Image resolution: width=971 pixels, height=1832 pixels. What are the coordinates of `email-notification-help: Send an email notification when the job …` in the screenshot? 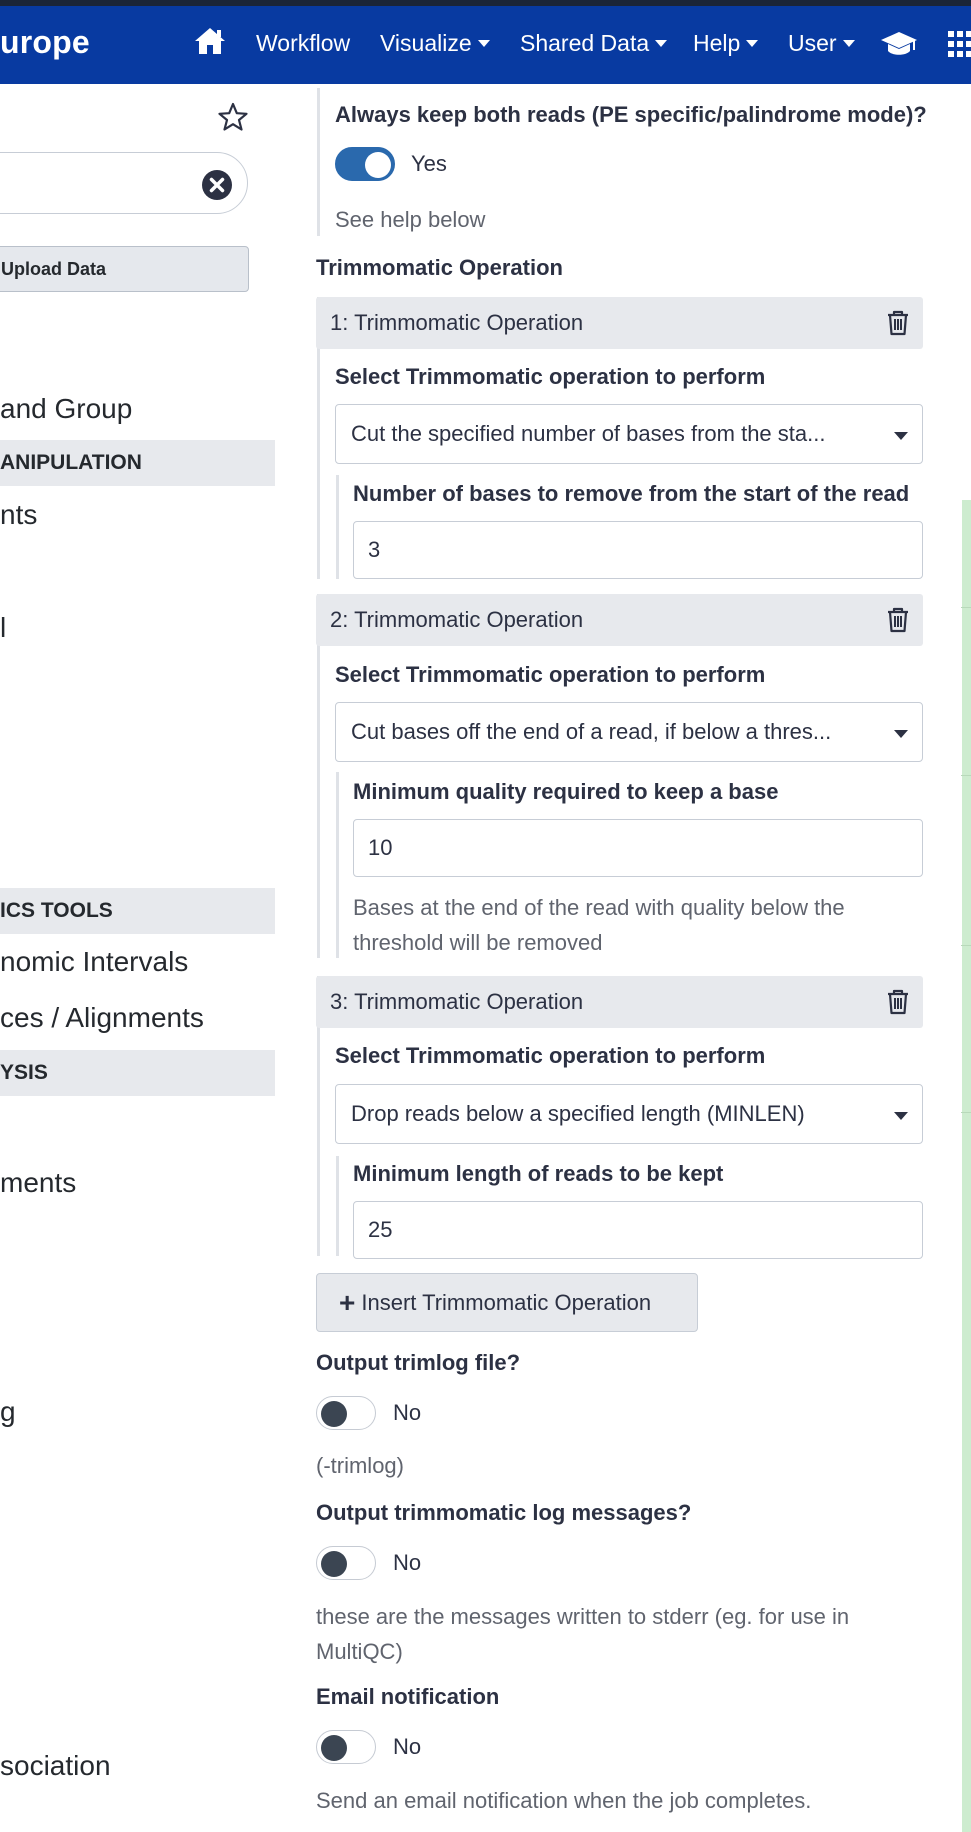 It's located at (564, 1800).